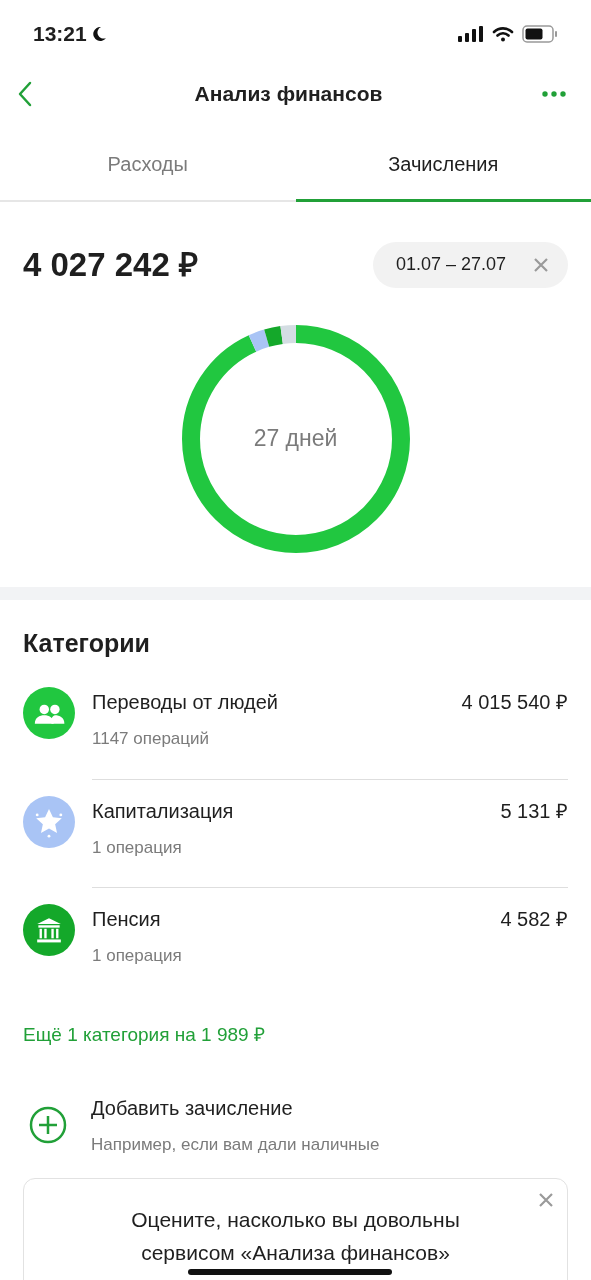 The image size is (591, 1280). I want to click on tab: Расходы, so click(148, 165).